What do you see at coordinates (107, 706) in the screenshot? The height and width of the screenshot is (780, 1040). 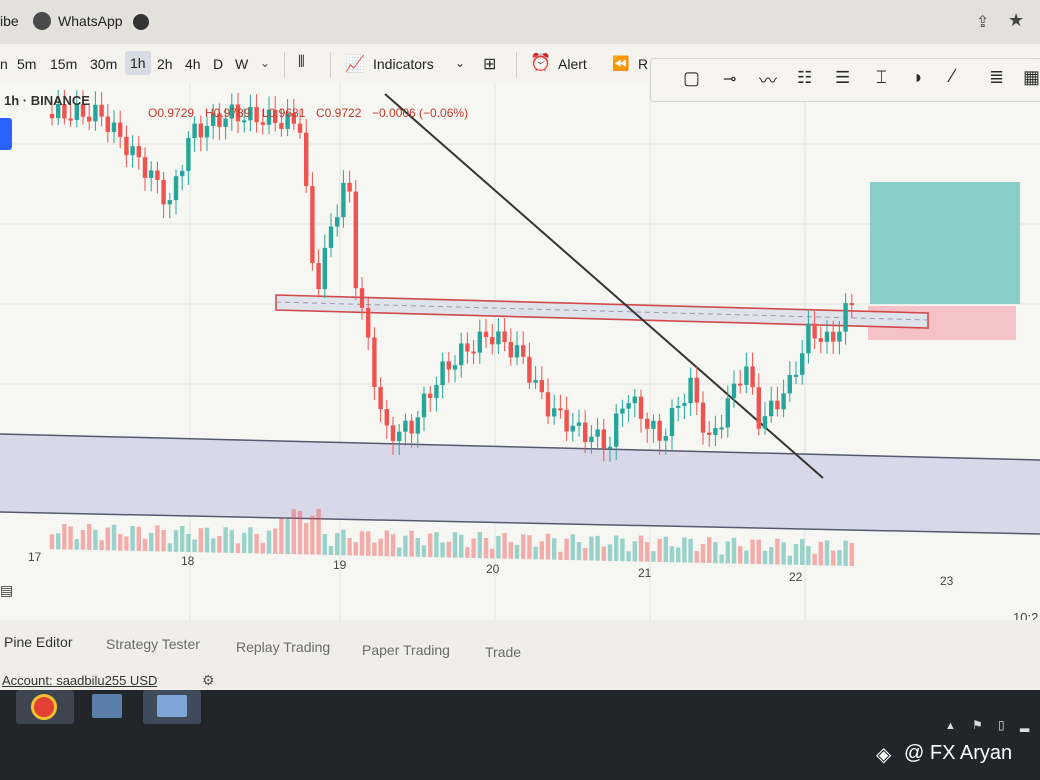 I see `network-app-icon` at bounding box center [107, 706].